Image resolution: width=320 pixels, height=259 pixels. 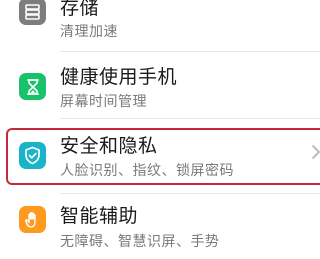 I want to click on hourglass-icon, so click(x=32, y=86).